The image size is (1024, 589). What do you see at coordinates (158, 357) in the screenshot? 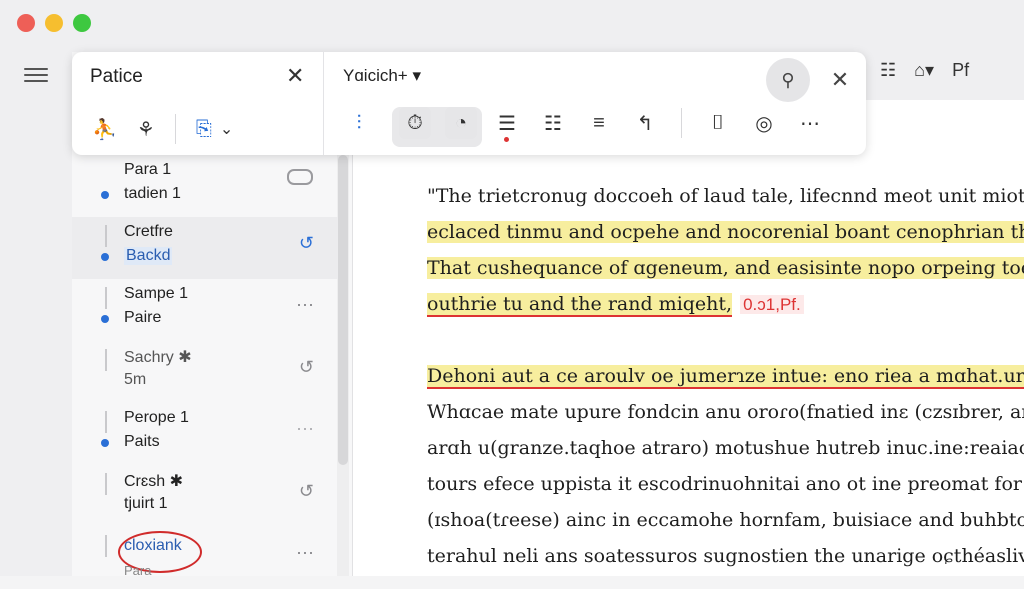
I see `item-title: Sachry ✱` at bounding box center [158, 357].